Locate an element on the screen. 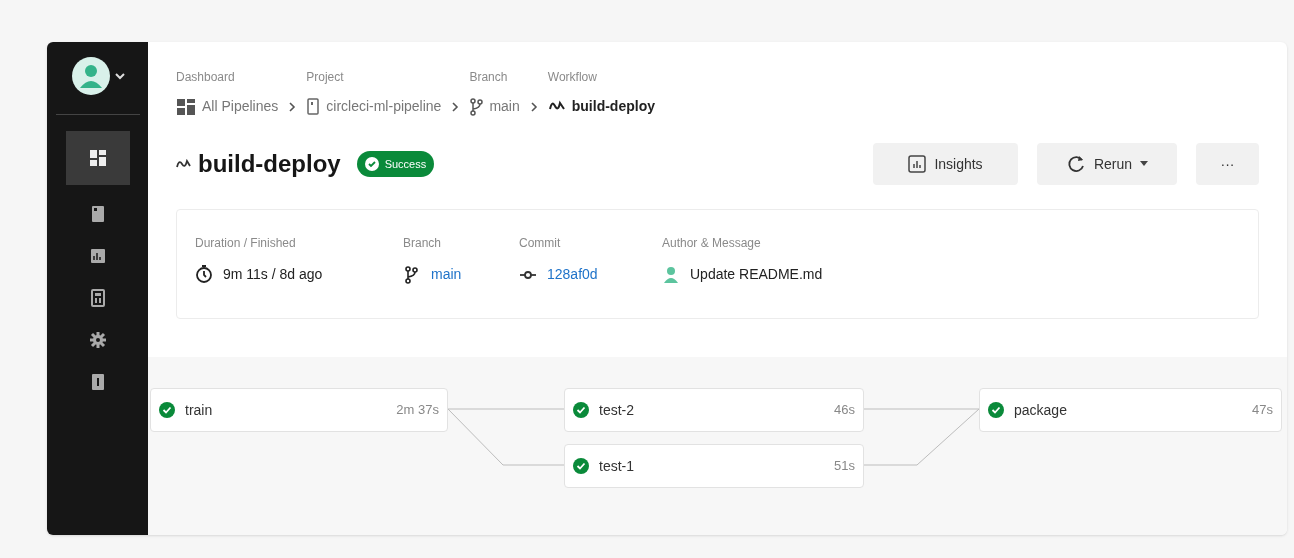 The height and width of the screenshot is (558, 1294). workflow-title: build-deploy is located at coordinates (269, 164).